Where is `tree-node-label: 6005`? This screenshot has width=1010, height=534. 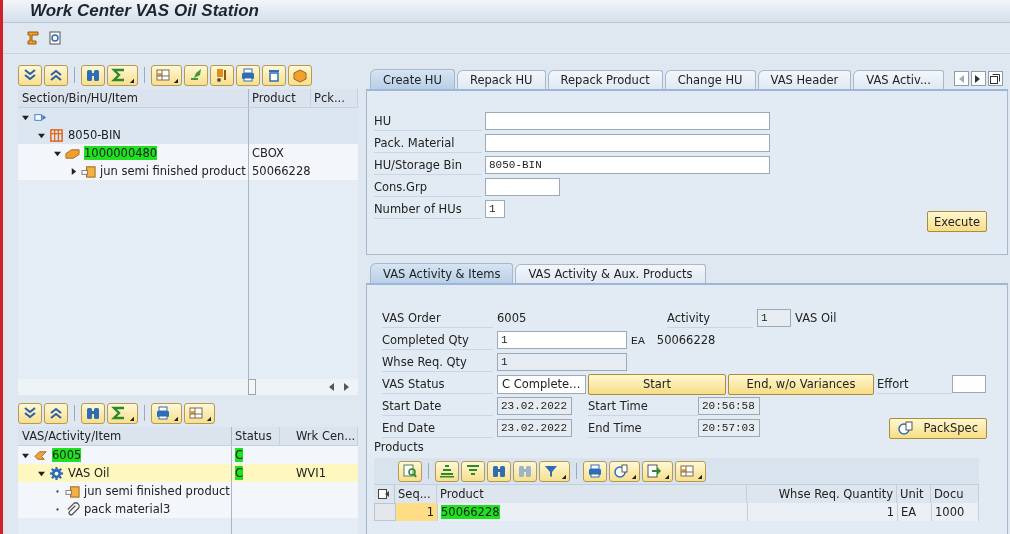
tree-node-label: 6005 is located at coordinates (67, 455).